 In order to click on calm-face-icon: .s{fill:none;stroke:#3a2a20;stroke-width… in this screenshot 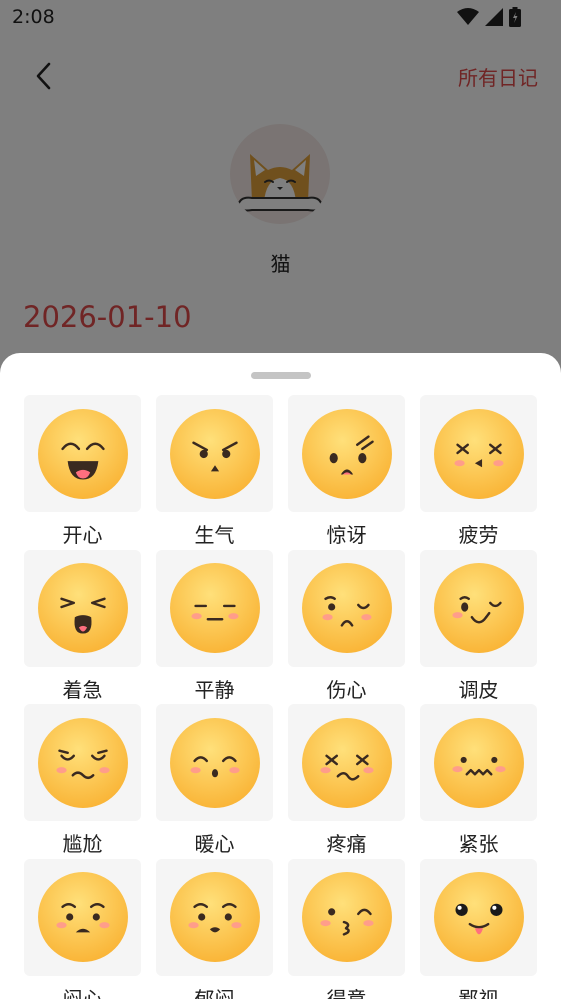, I will do `click(214, 608)`.